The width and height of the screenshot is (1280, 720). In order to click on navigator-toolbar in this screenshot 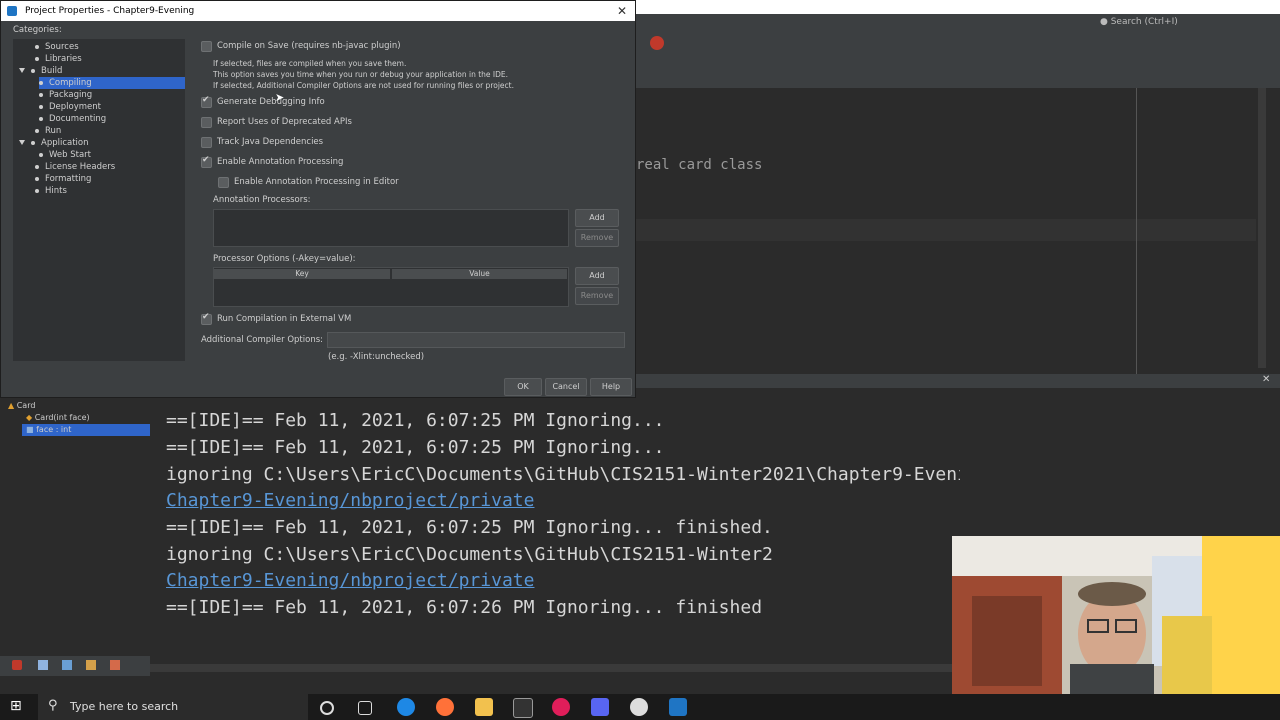, I will do `click(75, 666)`.